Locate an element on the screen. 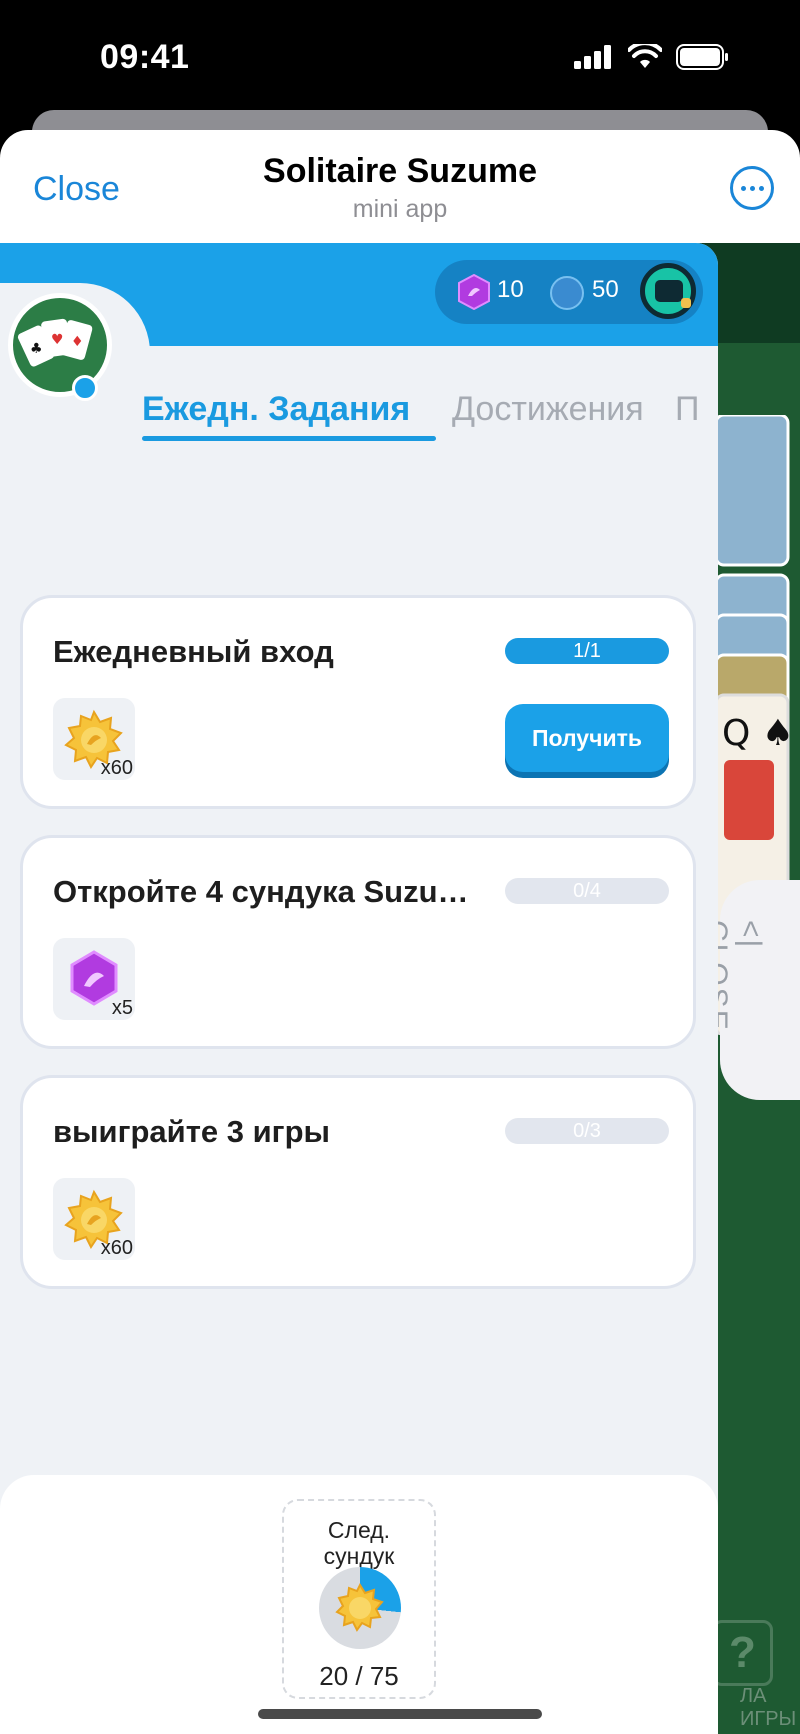 This screenshot has height=1734, width=800. home-indicator is located at coordinates (400, 1714).